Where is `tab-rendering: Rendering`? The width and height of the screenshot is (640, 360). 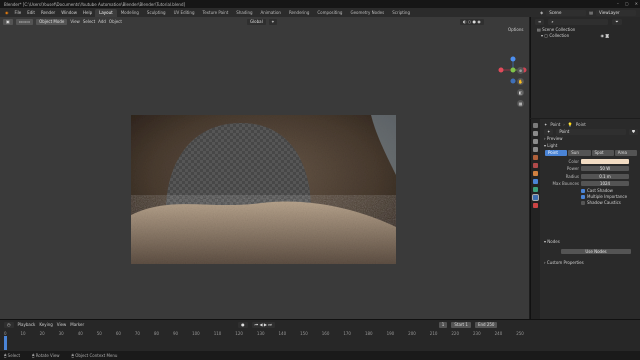 tab-rendering: Rendering is located at coordinates (299, 13).